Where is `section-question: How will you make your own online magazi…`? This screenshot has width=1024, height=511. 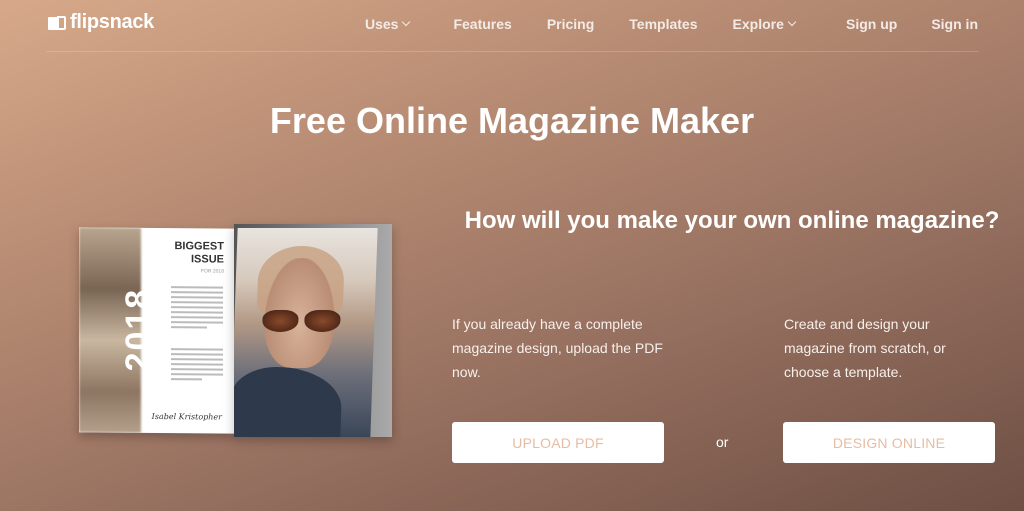
section-question: How will you make your own online magazi… is located at coordinates (732, 220).